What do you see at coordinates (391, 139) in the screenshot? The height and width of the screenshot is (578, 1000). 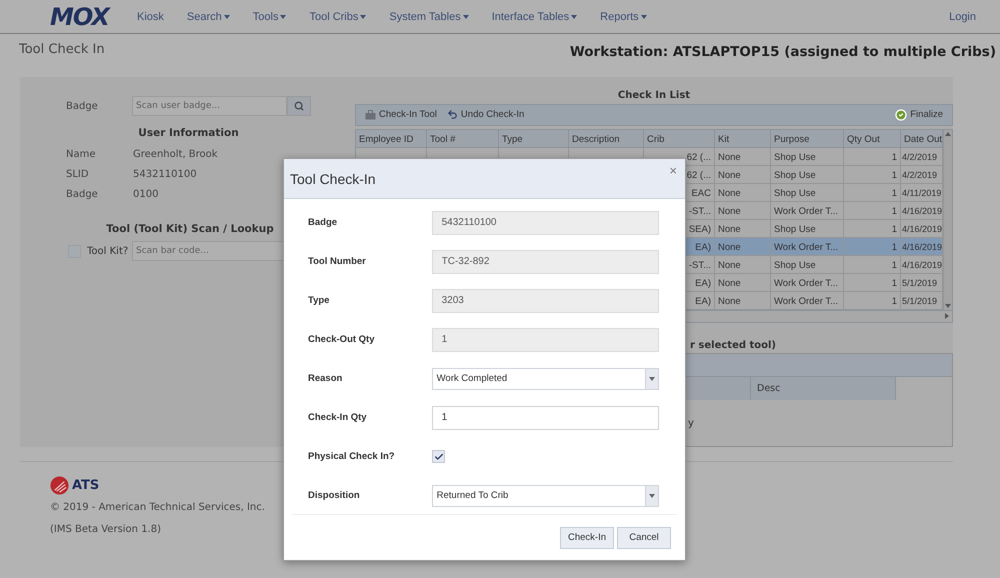 I see `column-header: Employee ID` at bounding box center [391, 139].